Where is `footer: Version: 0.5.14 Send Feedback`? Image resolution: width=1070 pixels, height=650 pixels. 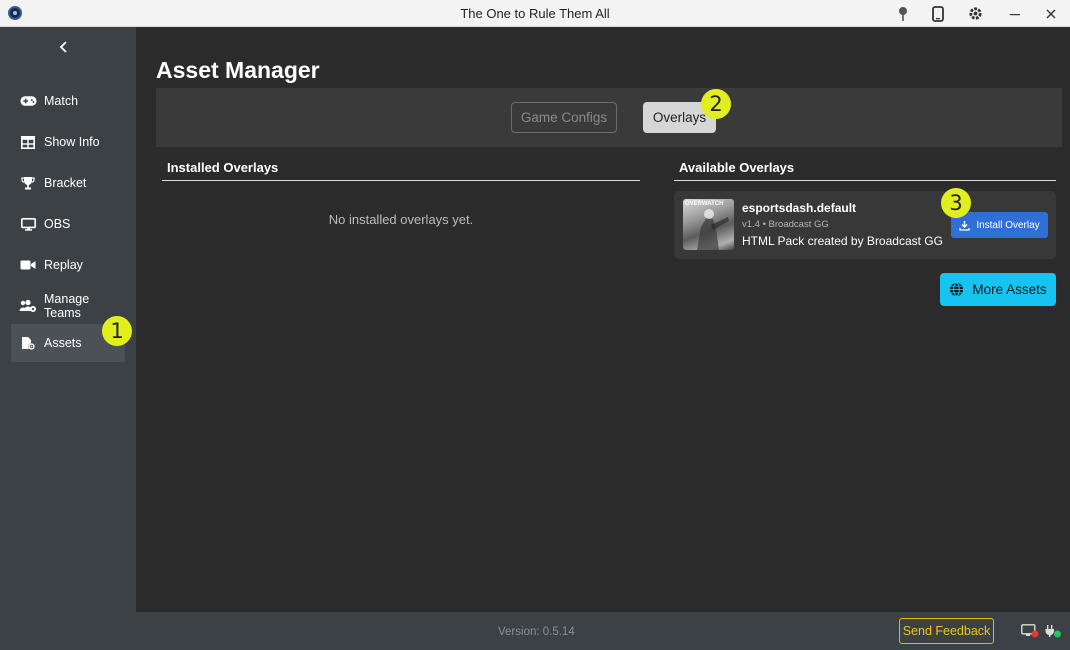
footer: Version: 0.5.14 Send Feedback is located at coordinates (603, 631).